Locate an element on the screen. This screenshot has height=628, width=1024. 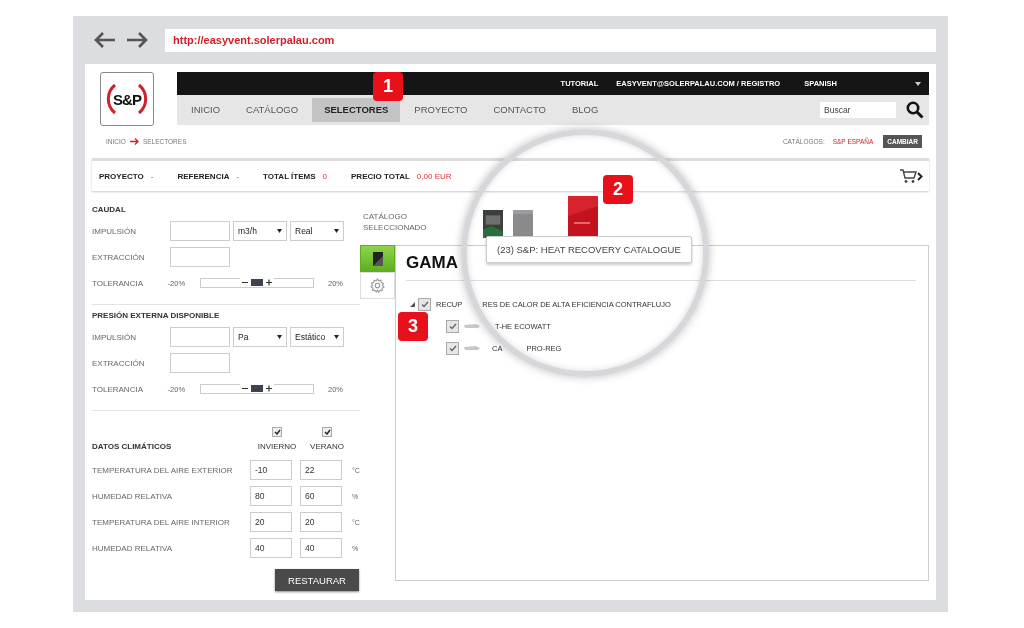
catalogue-icon is located at coordinates (377, 258).